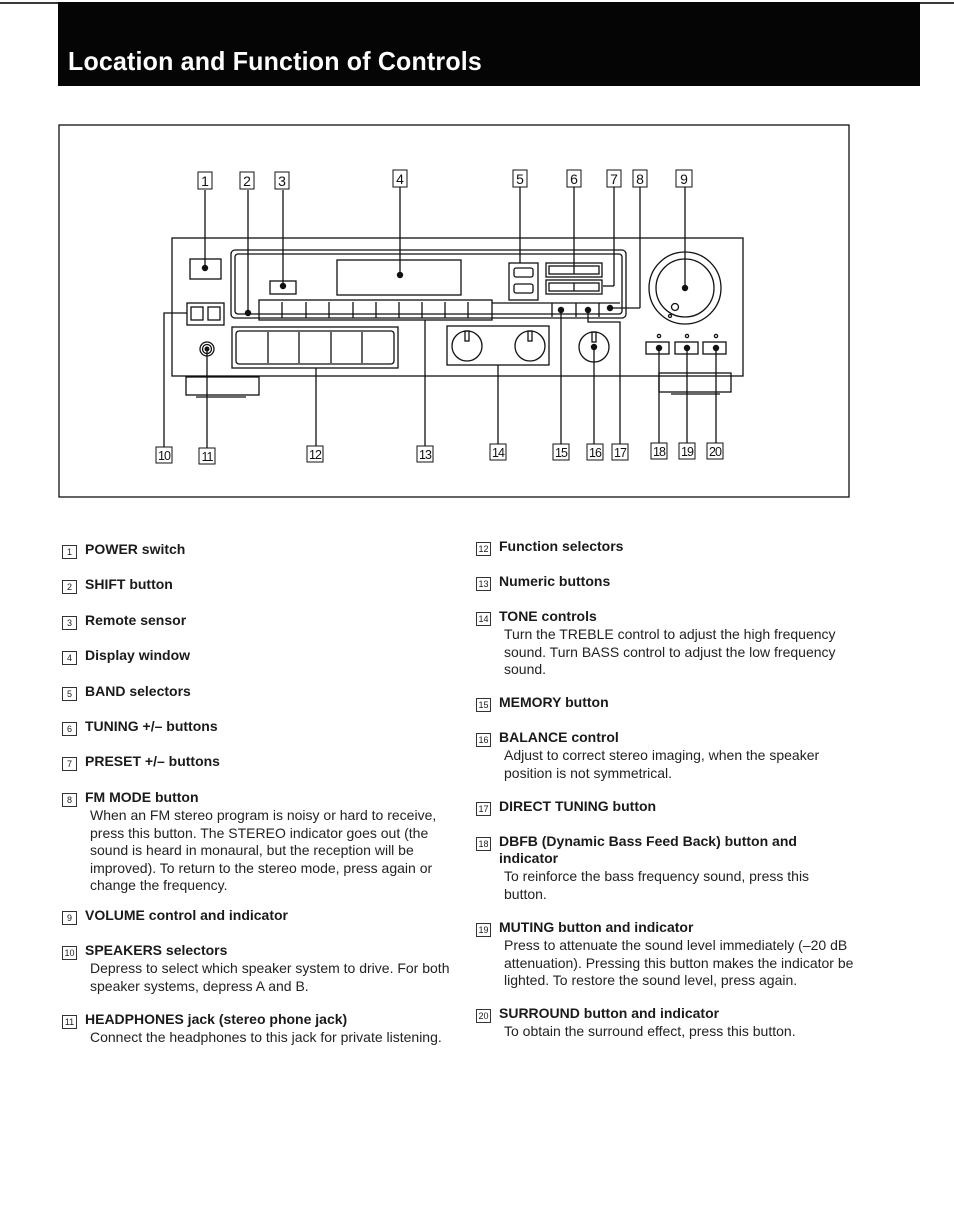  I want to click on item-title: SURROUND button and indicator, so click(609, 1013).